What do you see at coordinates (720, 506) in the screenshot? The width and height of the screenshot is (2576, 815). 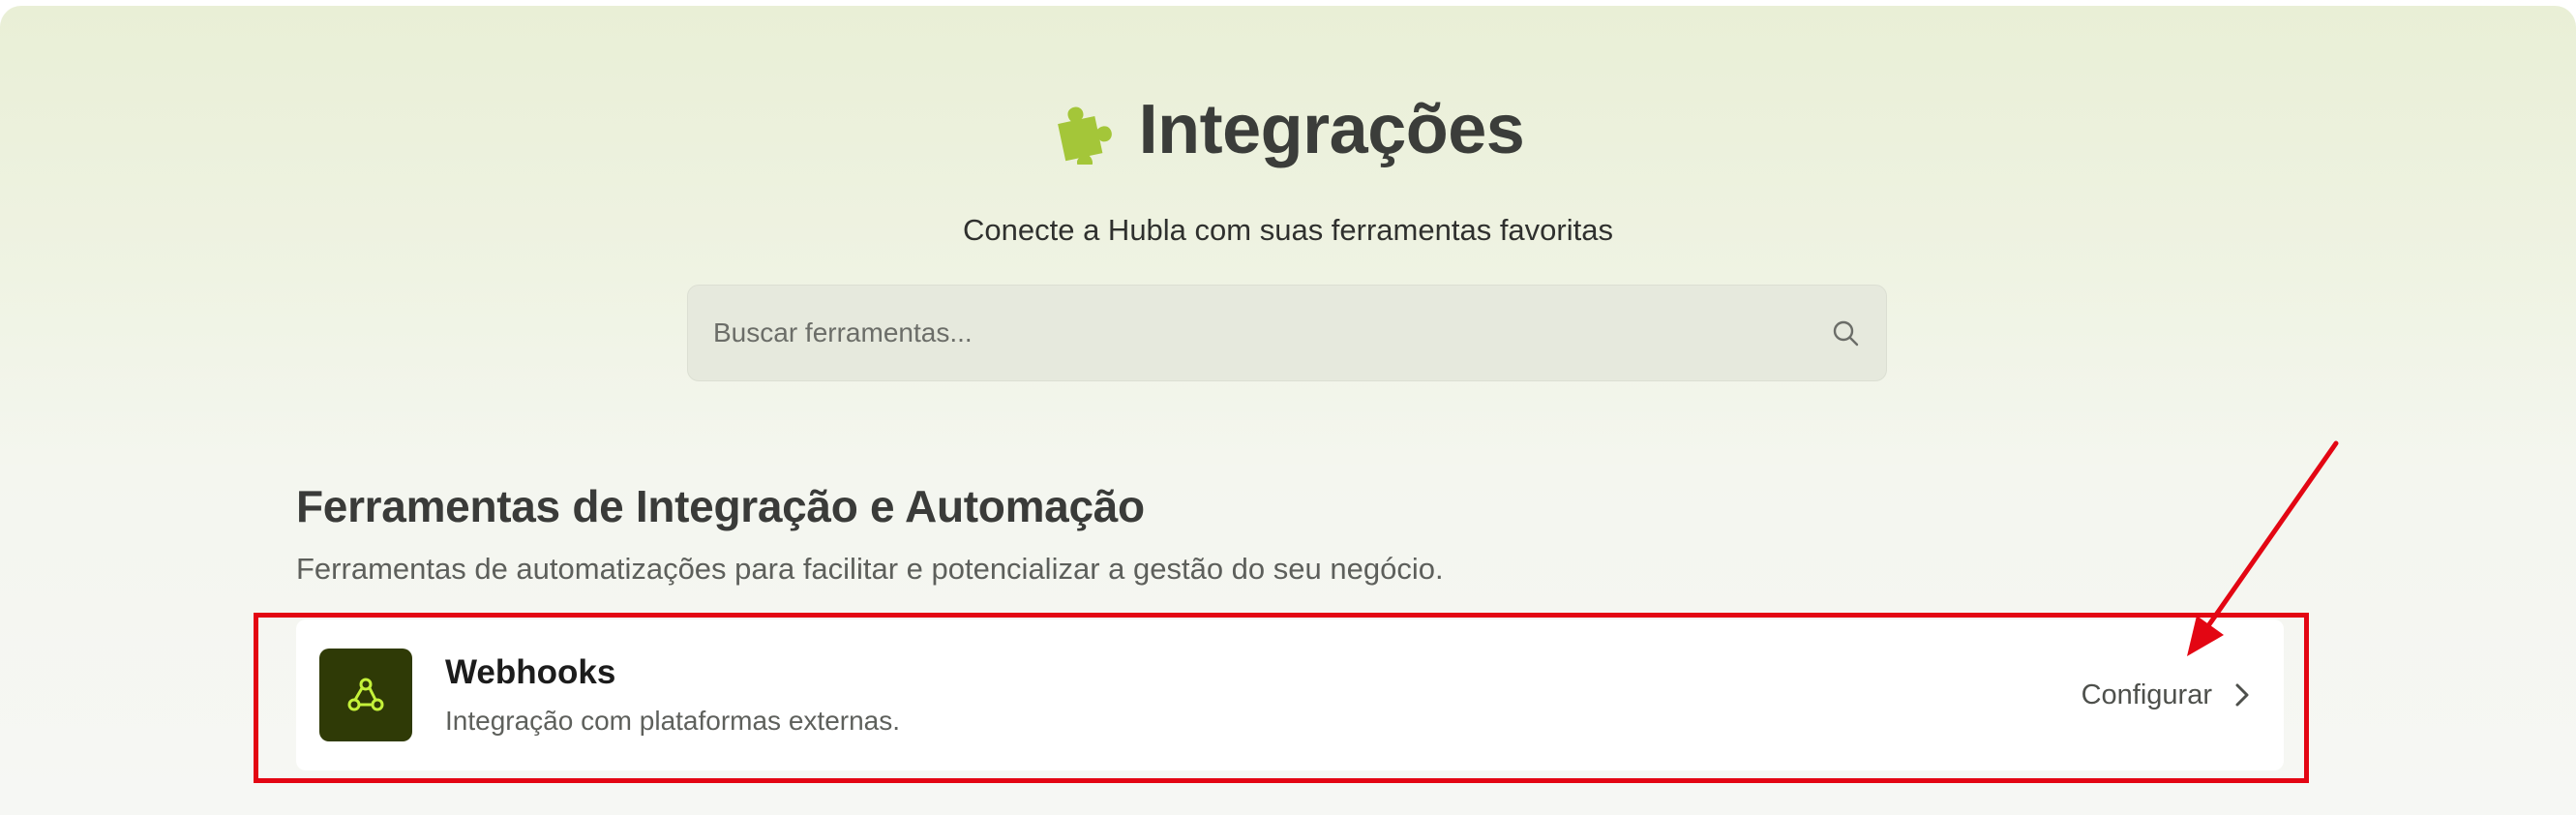 I see `section-title: Ferramentas de Integração e Automação` at bounding box center [720, 506].